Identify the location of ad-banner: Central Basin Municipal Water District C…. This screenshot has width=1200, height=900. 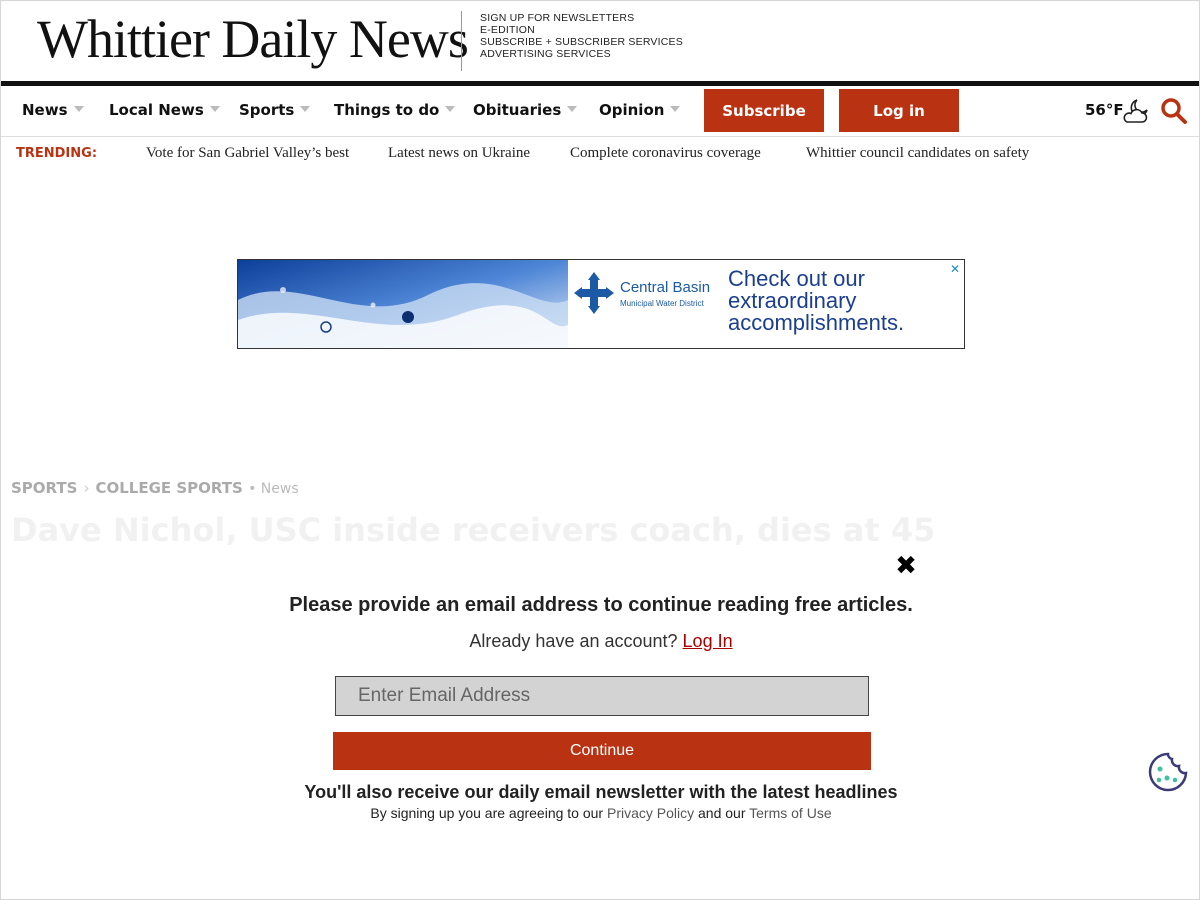
(601, 304).